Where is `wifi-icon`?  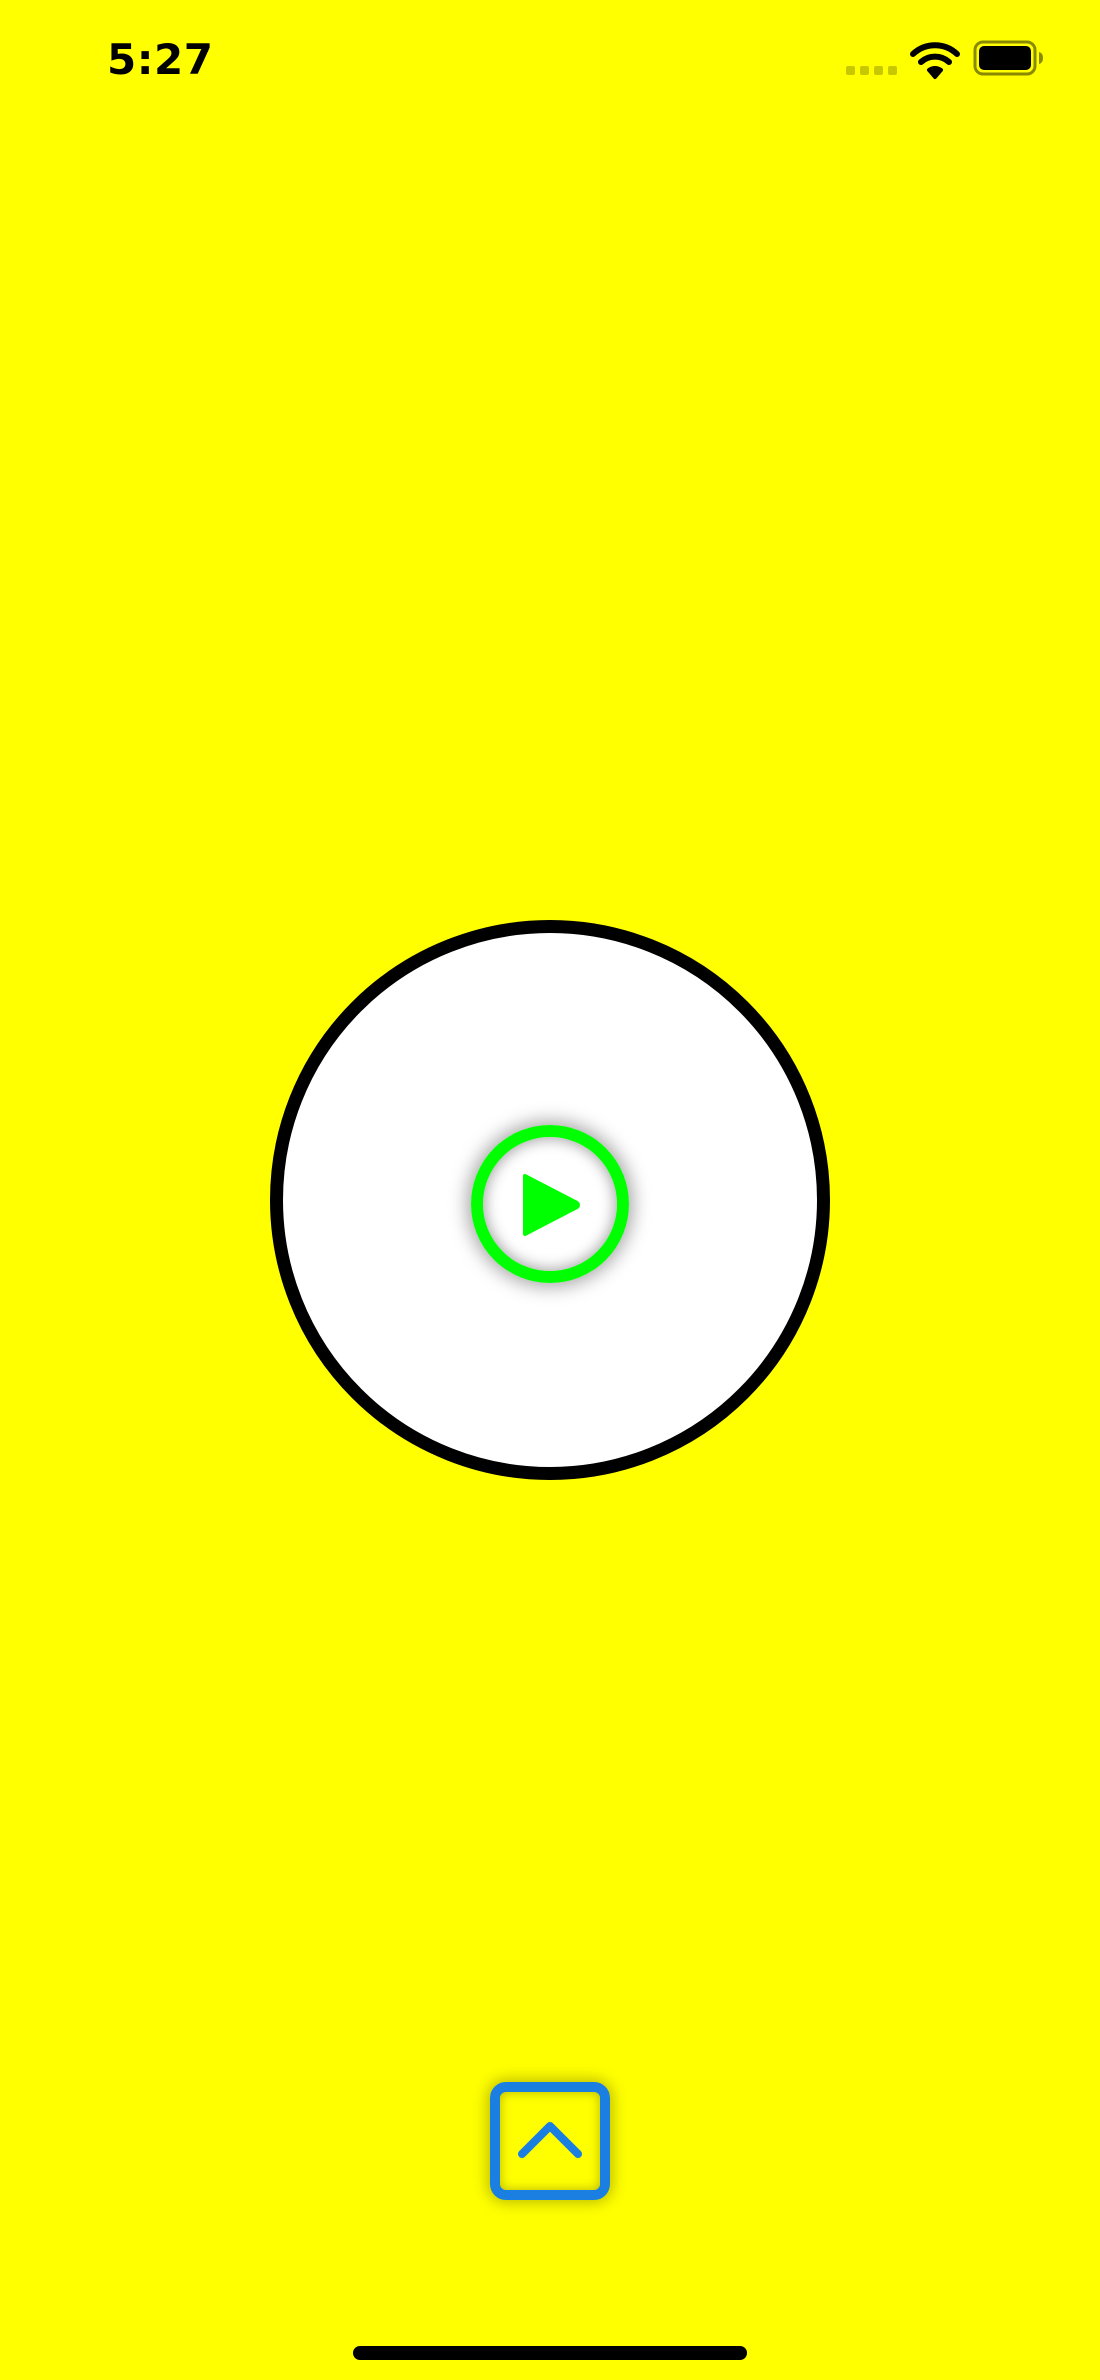
wifi-icon is located at coordinates (935, 60).